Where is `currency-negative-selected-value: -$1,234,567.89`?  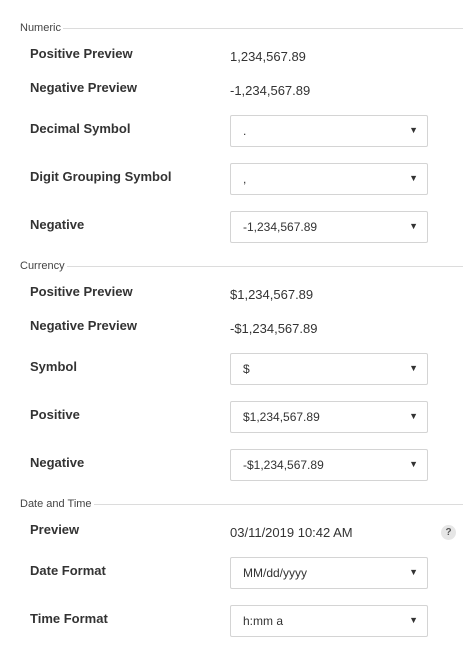 currency-negative-selected-value: -$1,234,567.89 is located at coordinates (283, 465).